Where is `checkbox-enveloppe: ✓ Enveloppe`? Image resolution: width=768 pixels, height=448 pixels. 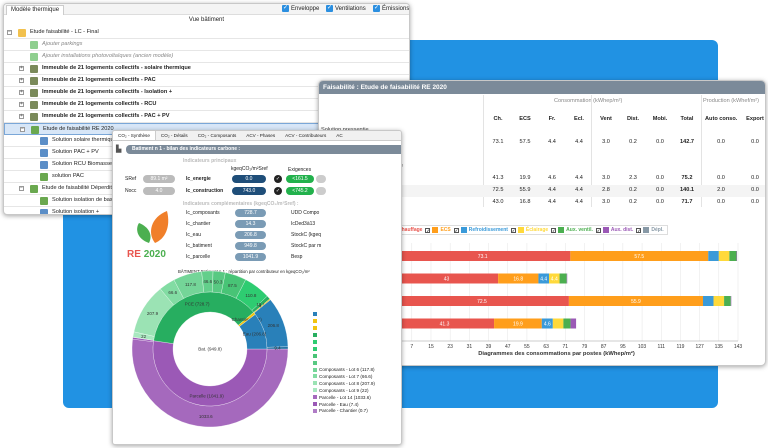 checkbox-enveloppe: ✓ Enveloppe is located at coordinates (300, 8).